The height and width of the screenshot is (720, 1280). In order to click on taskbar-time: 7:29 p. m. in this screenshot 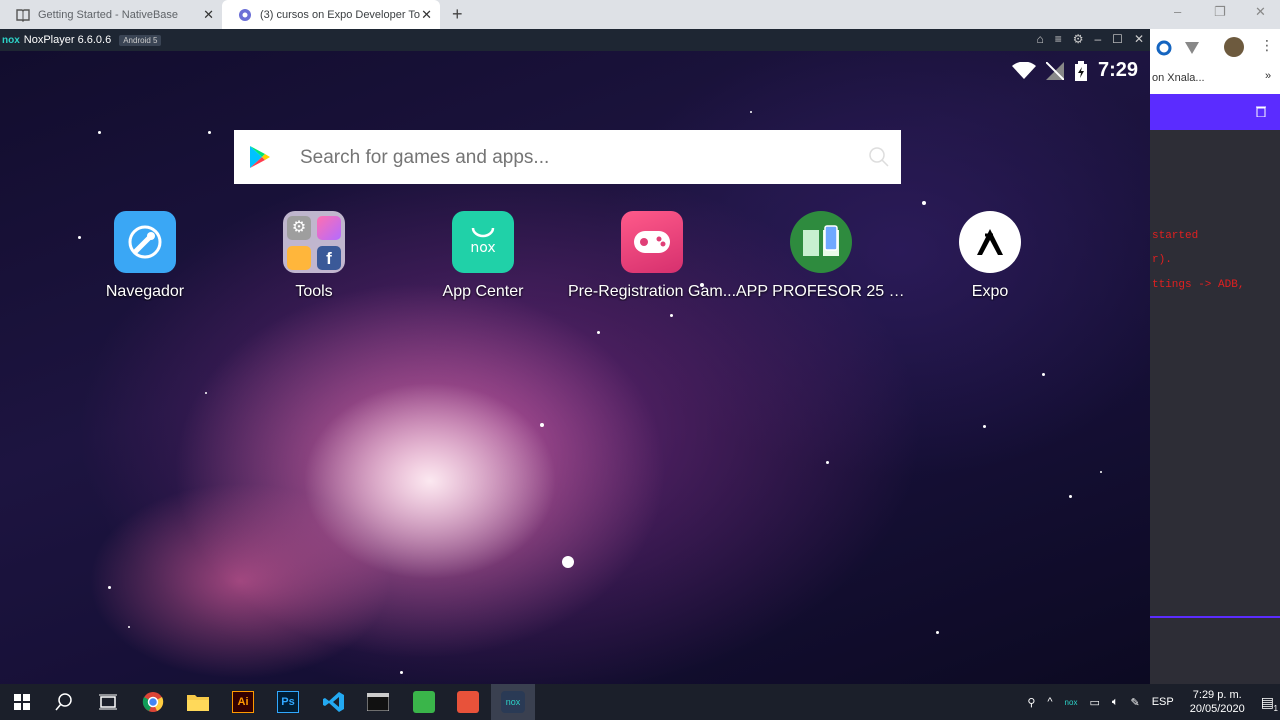, I will do `click(1217, 695)`.